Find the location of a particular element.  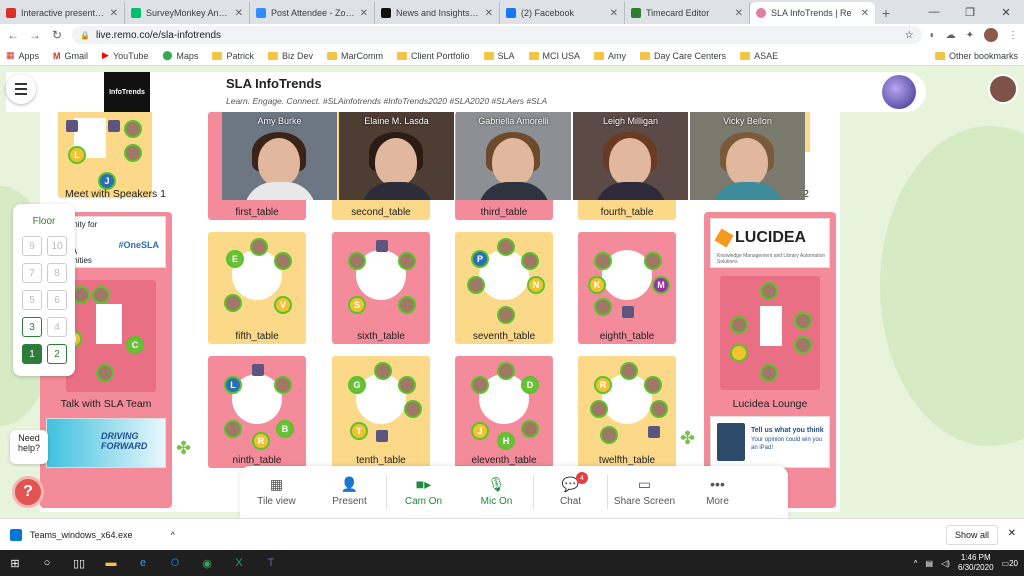

table-sixth: S sixth_table is located at coordinates (381, 288).